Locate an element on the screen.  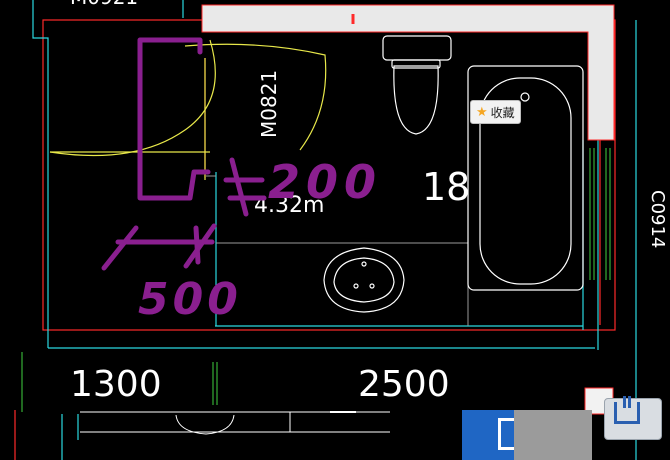
sink-fixture is located at coordinates (364, 280).